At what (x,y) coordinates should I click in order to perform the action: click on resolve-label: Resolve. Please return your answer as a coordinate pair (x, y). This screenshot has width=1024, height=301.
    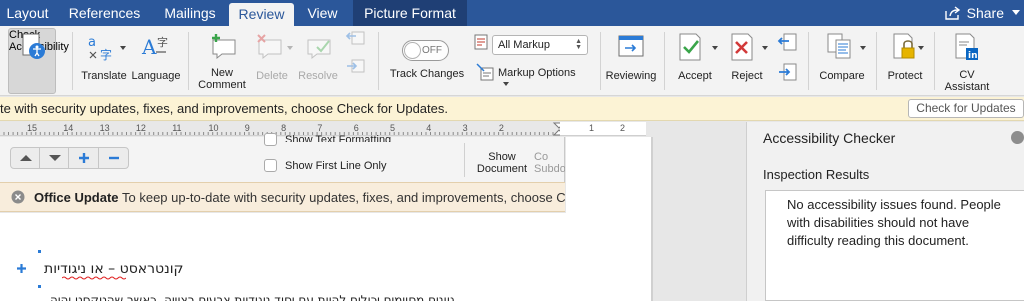
    Looking at the image, I should click on (318, 76).